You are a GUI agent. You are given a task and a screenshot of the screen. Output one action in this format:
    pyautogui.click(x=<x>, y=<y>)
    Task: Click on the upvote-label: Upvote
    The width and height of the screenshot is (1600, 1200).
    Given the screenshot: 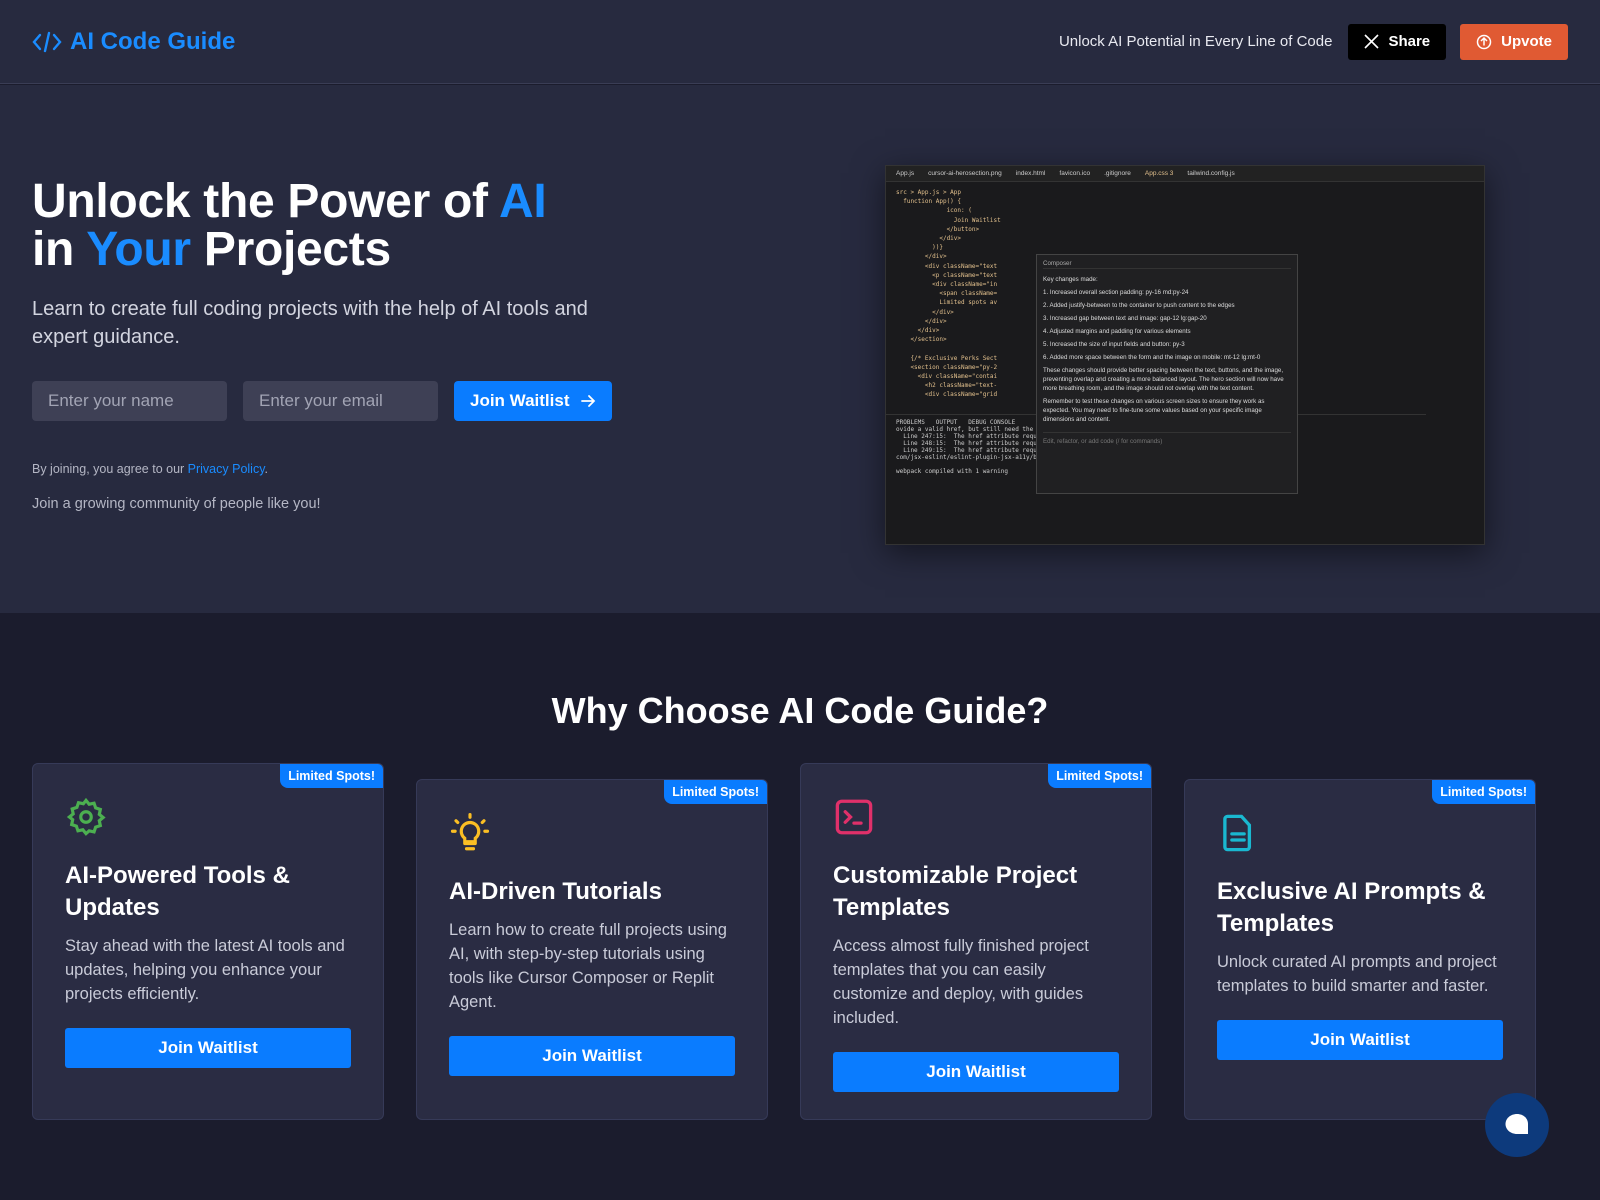 What is the action you would take?
    pyautogui.click(x=1526, y=41)
    